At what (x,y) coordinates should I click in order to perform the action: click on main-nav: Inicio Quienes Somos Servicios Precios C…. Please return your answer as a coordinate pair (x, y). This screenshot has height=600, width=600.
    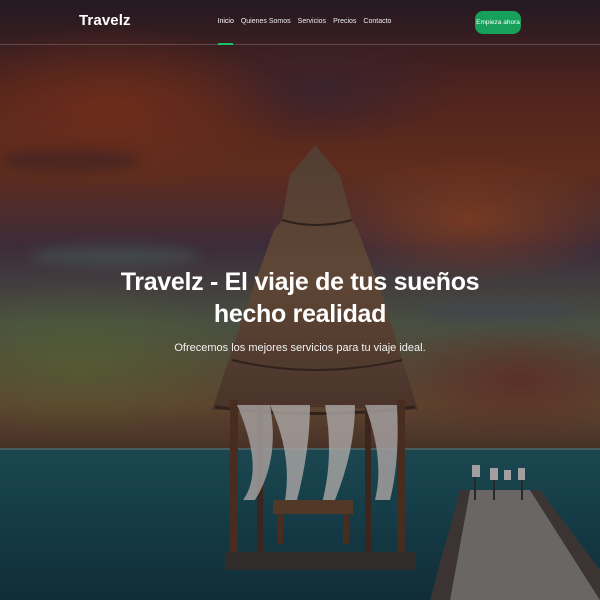
    Looking at the image, I should click on (304, 22).